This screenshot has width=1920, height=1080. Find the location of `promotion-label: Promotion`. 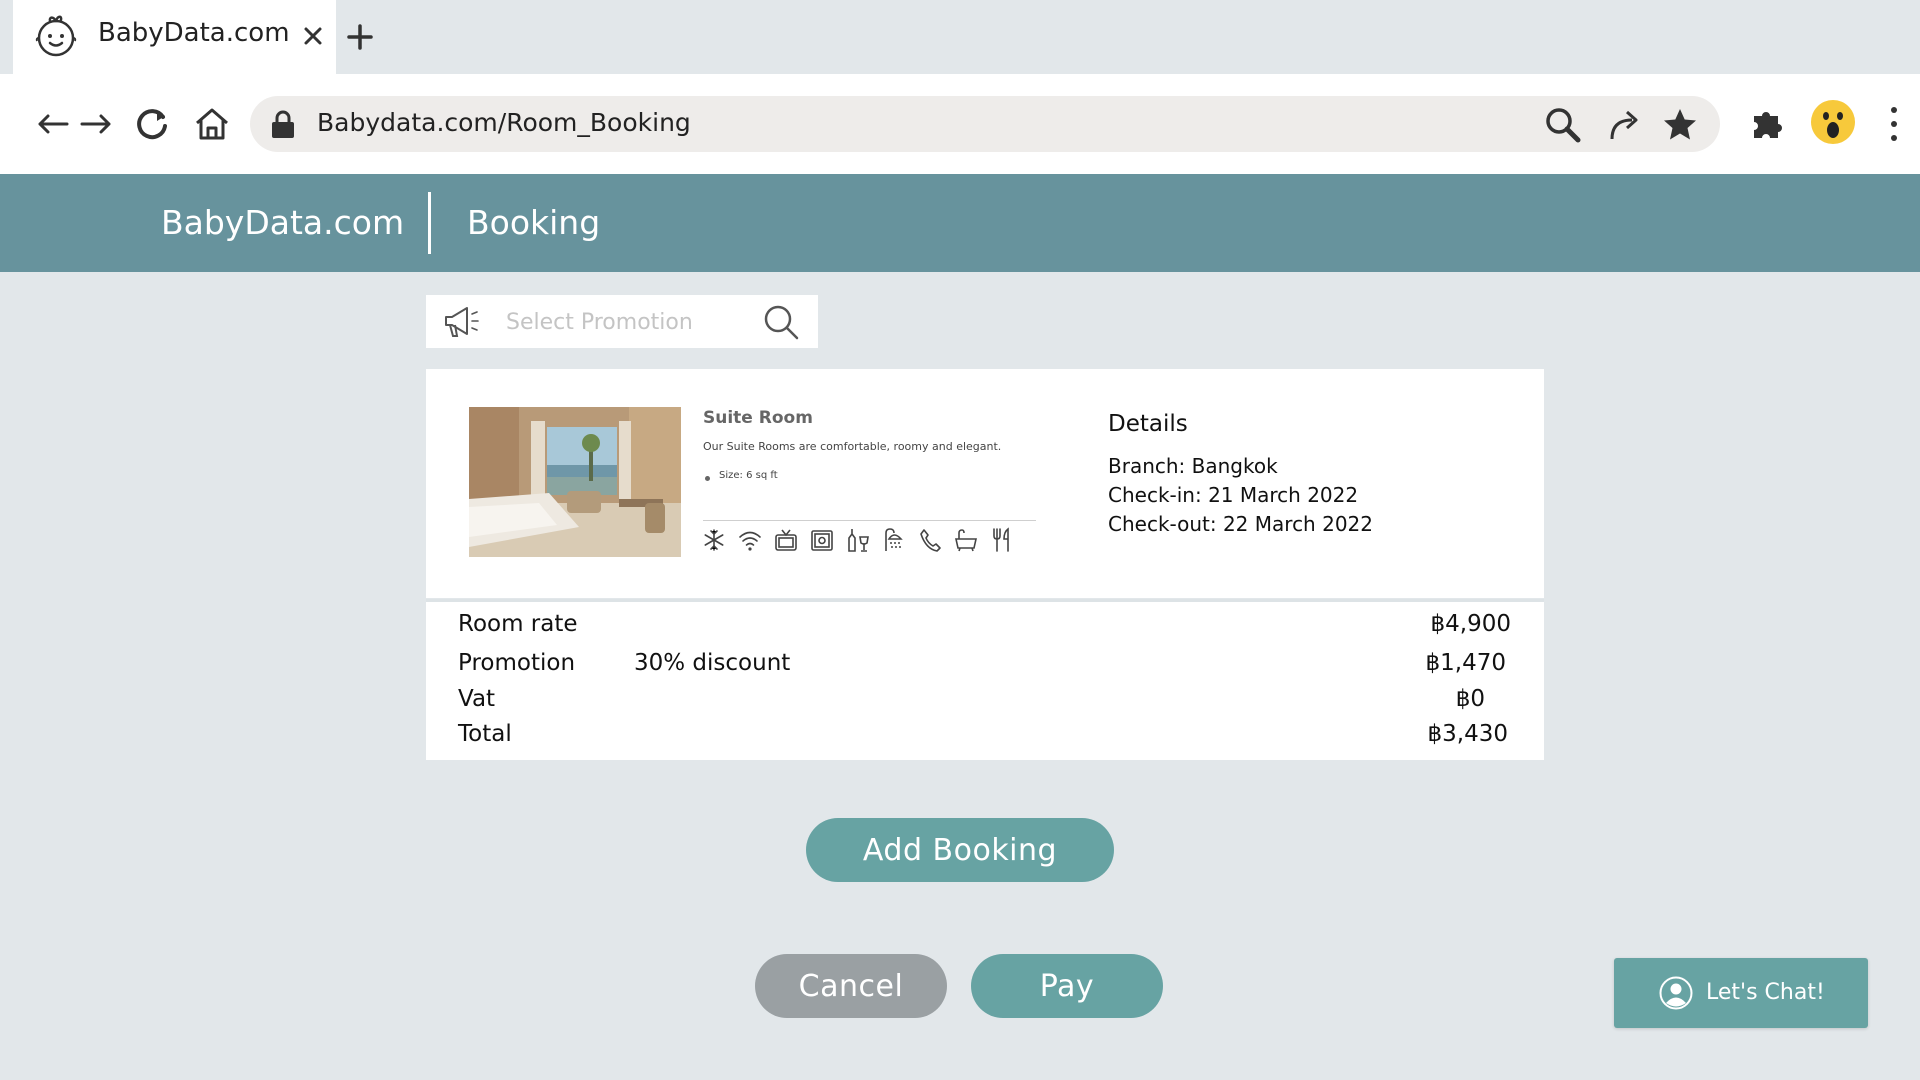

promotion-label: Promotion is located at coordinates (517, 663).